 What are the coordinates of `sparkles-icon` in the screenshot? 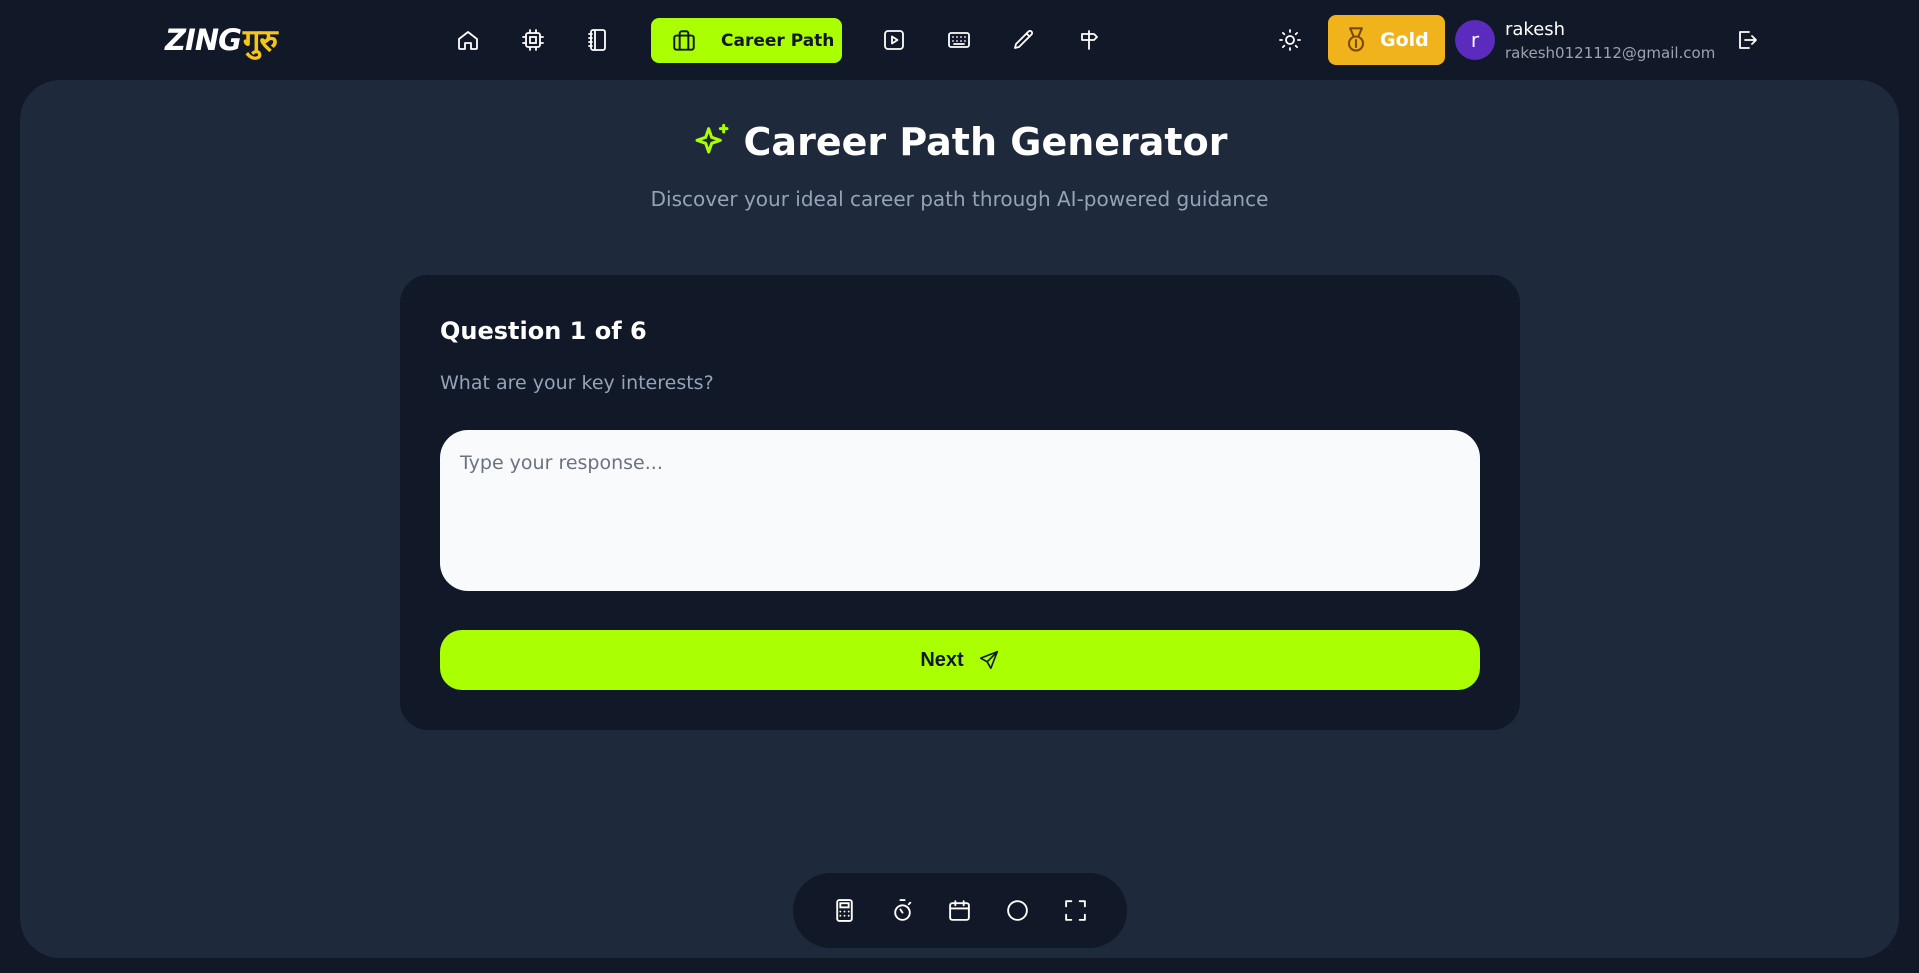 It's located at (712, 138).